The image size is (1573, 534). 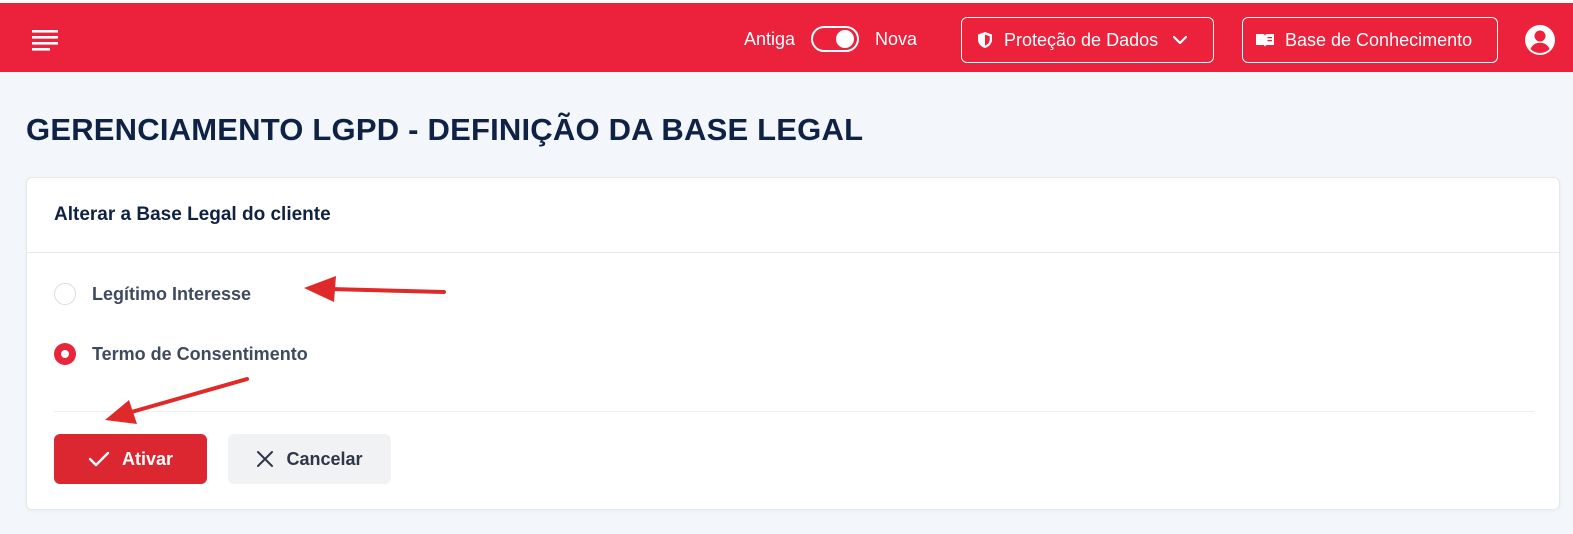 I want to click on version-switch: Antiga Nova, so click(x=830, y=39).